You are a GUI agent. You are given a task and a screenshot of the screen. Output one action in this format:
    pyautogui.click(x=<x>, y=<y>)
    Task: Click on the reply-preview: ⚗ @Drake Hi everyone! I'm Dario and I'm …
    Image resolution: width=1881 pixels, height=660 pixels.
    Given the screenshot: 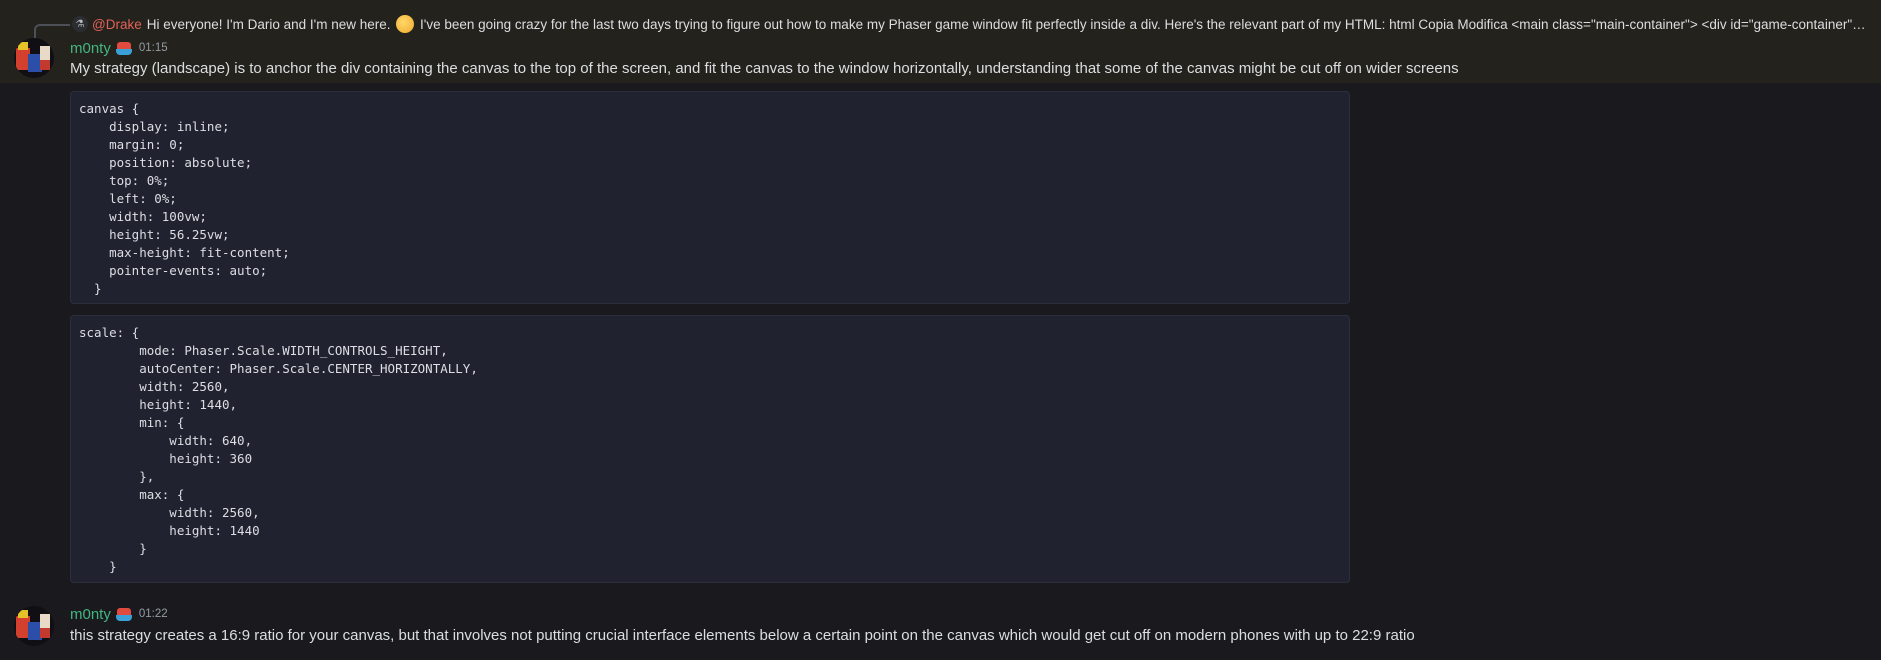 What is the action you would take?
    pyautogui.click(x=972, y=24)
    